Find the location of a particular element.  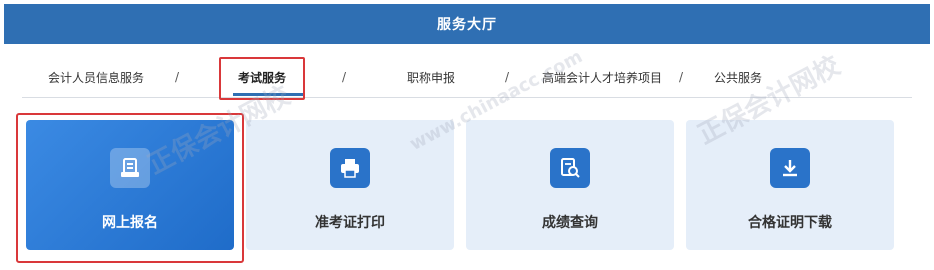

page-header: 服务大厅 is located at coordinates (467, 24).